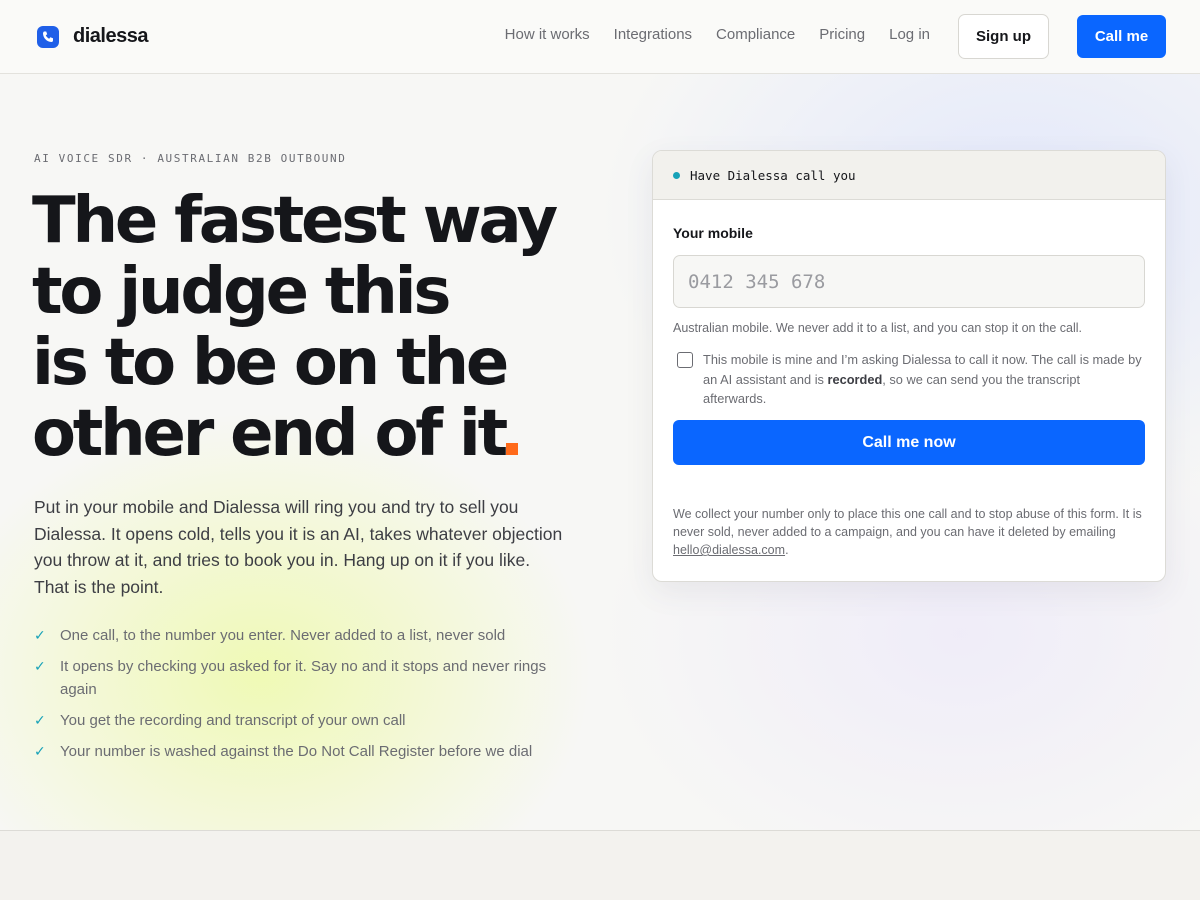 Image resolution: width=1200 pixels, height=900 pixels. Describe the element at coordinates (909, 442) in the screenshot. I see `call-me-now-button: Call me now` at that location.